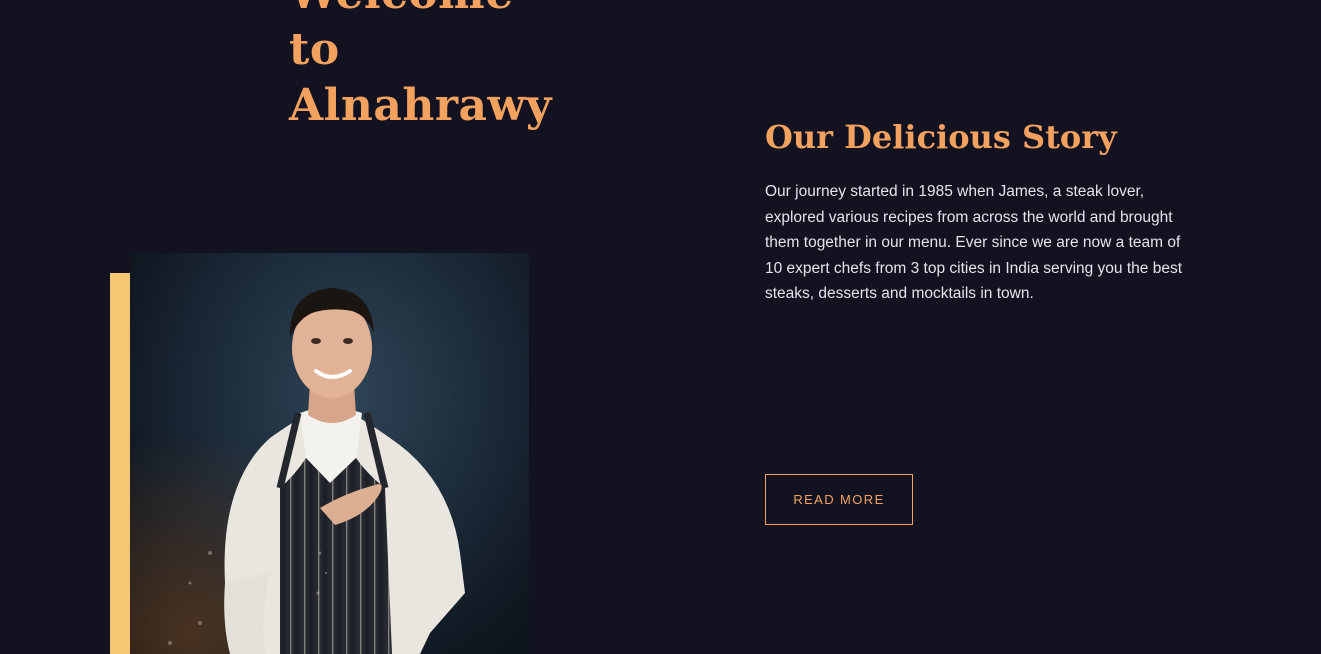 The image size is (1321, 654). I want to click on welcome-heading-line: Alnahrawy, so click(420, 105).